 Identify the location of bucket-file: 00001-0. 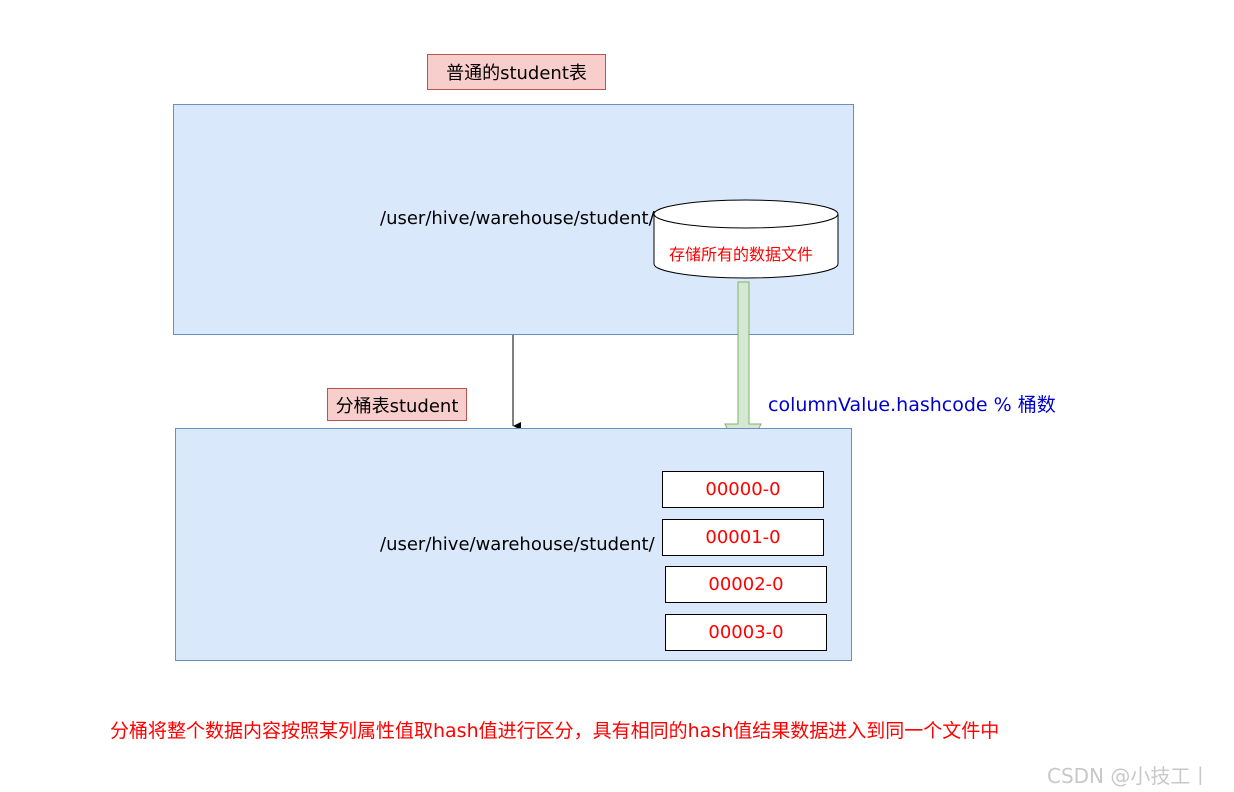
(743, 537).